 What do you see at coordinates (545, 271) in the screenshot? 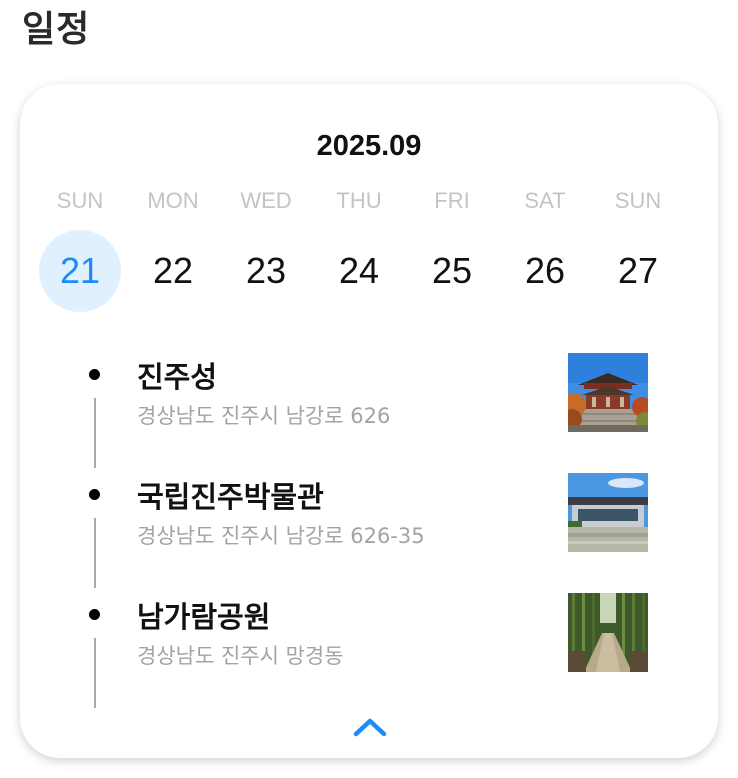
I see `date-cell: 26` at bounding box center [545, 271].